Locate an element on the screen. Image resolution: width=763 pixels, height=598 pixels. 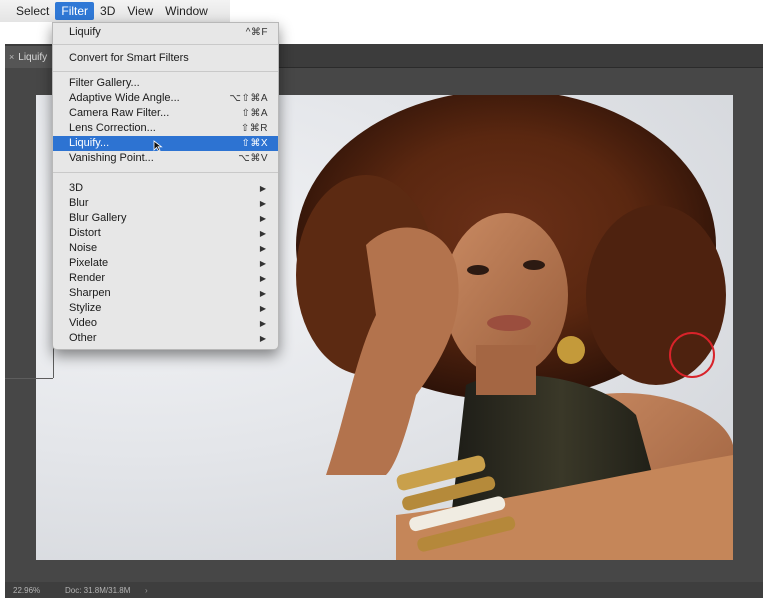
menu-item-label: Blur Gallery is located at coordinates (98, 218).